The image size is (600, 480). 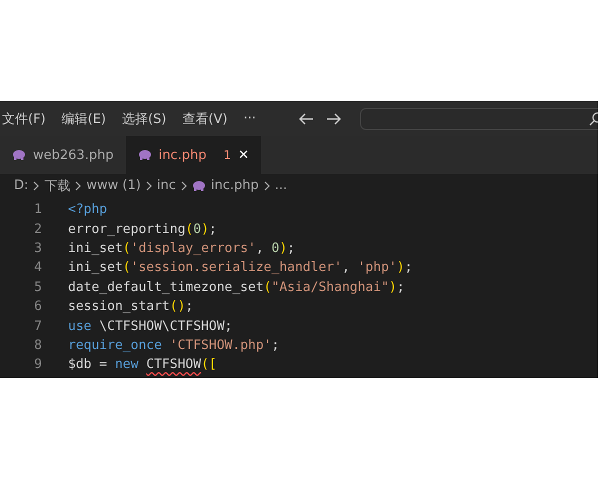 I want to click on line-number: 9, so click(x=38, y=364).